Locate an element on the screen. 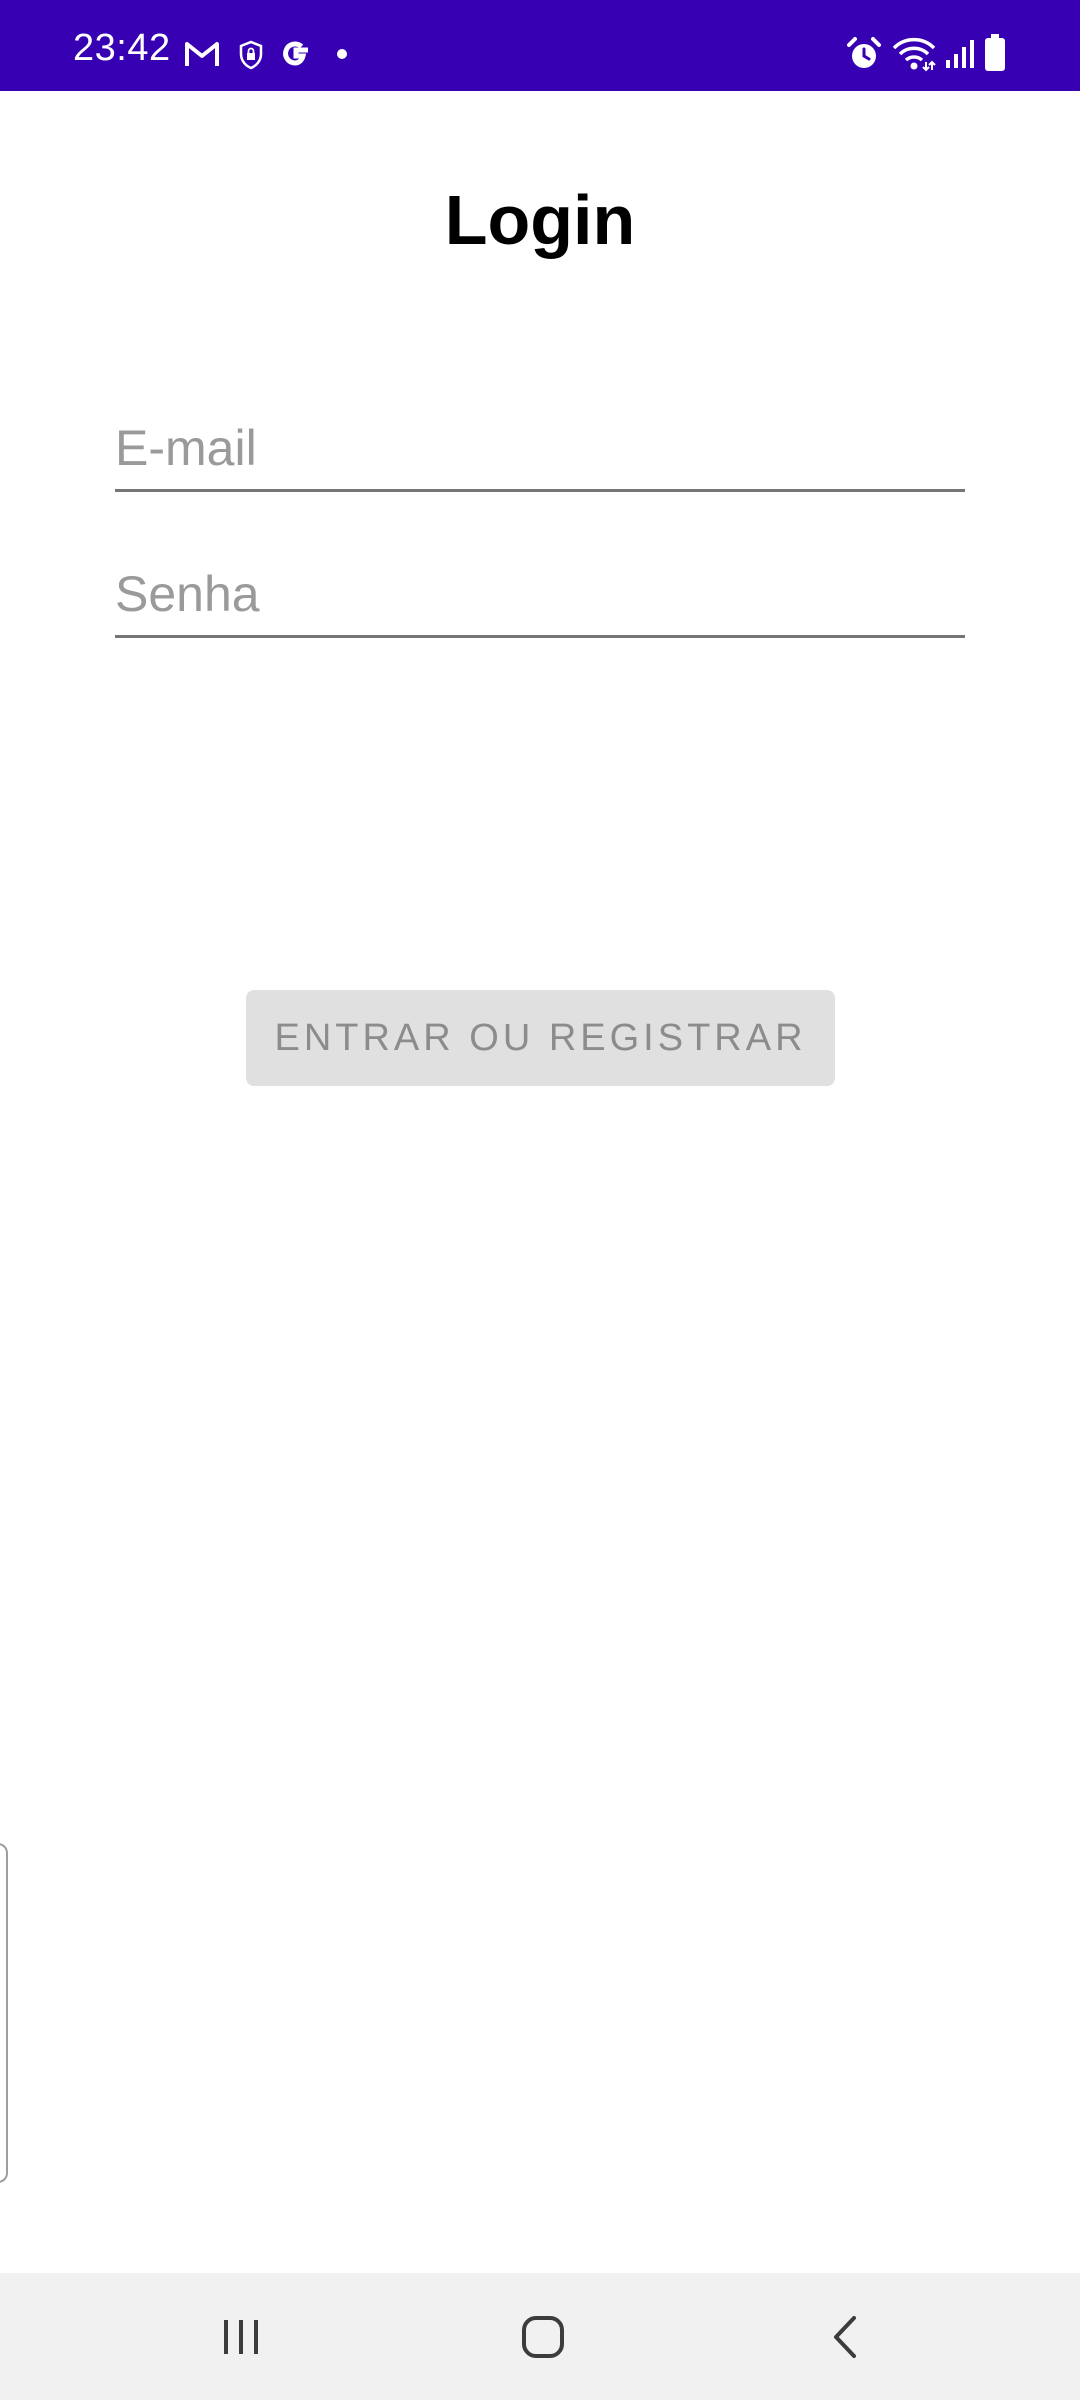  google-icon is located at coordinates (295, 53).